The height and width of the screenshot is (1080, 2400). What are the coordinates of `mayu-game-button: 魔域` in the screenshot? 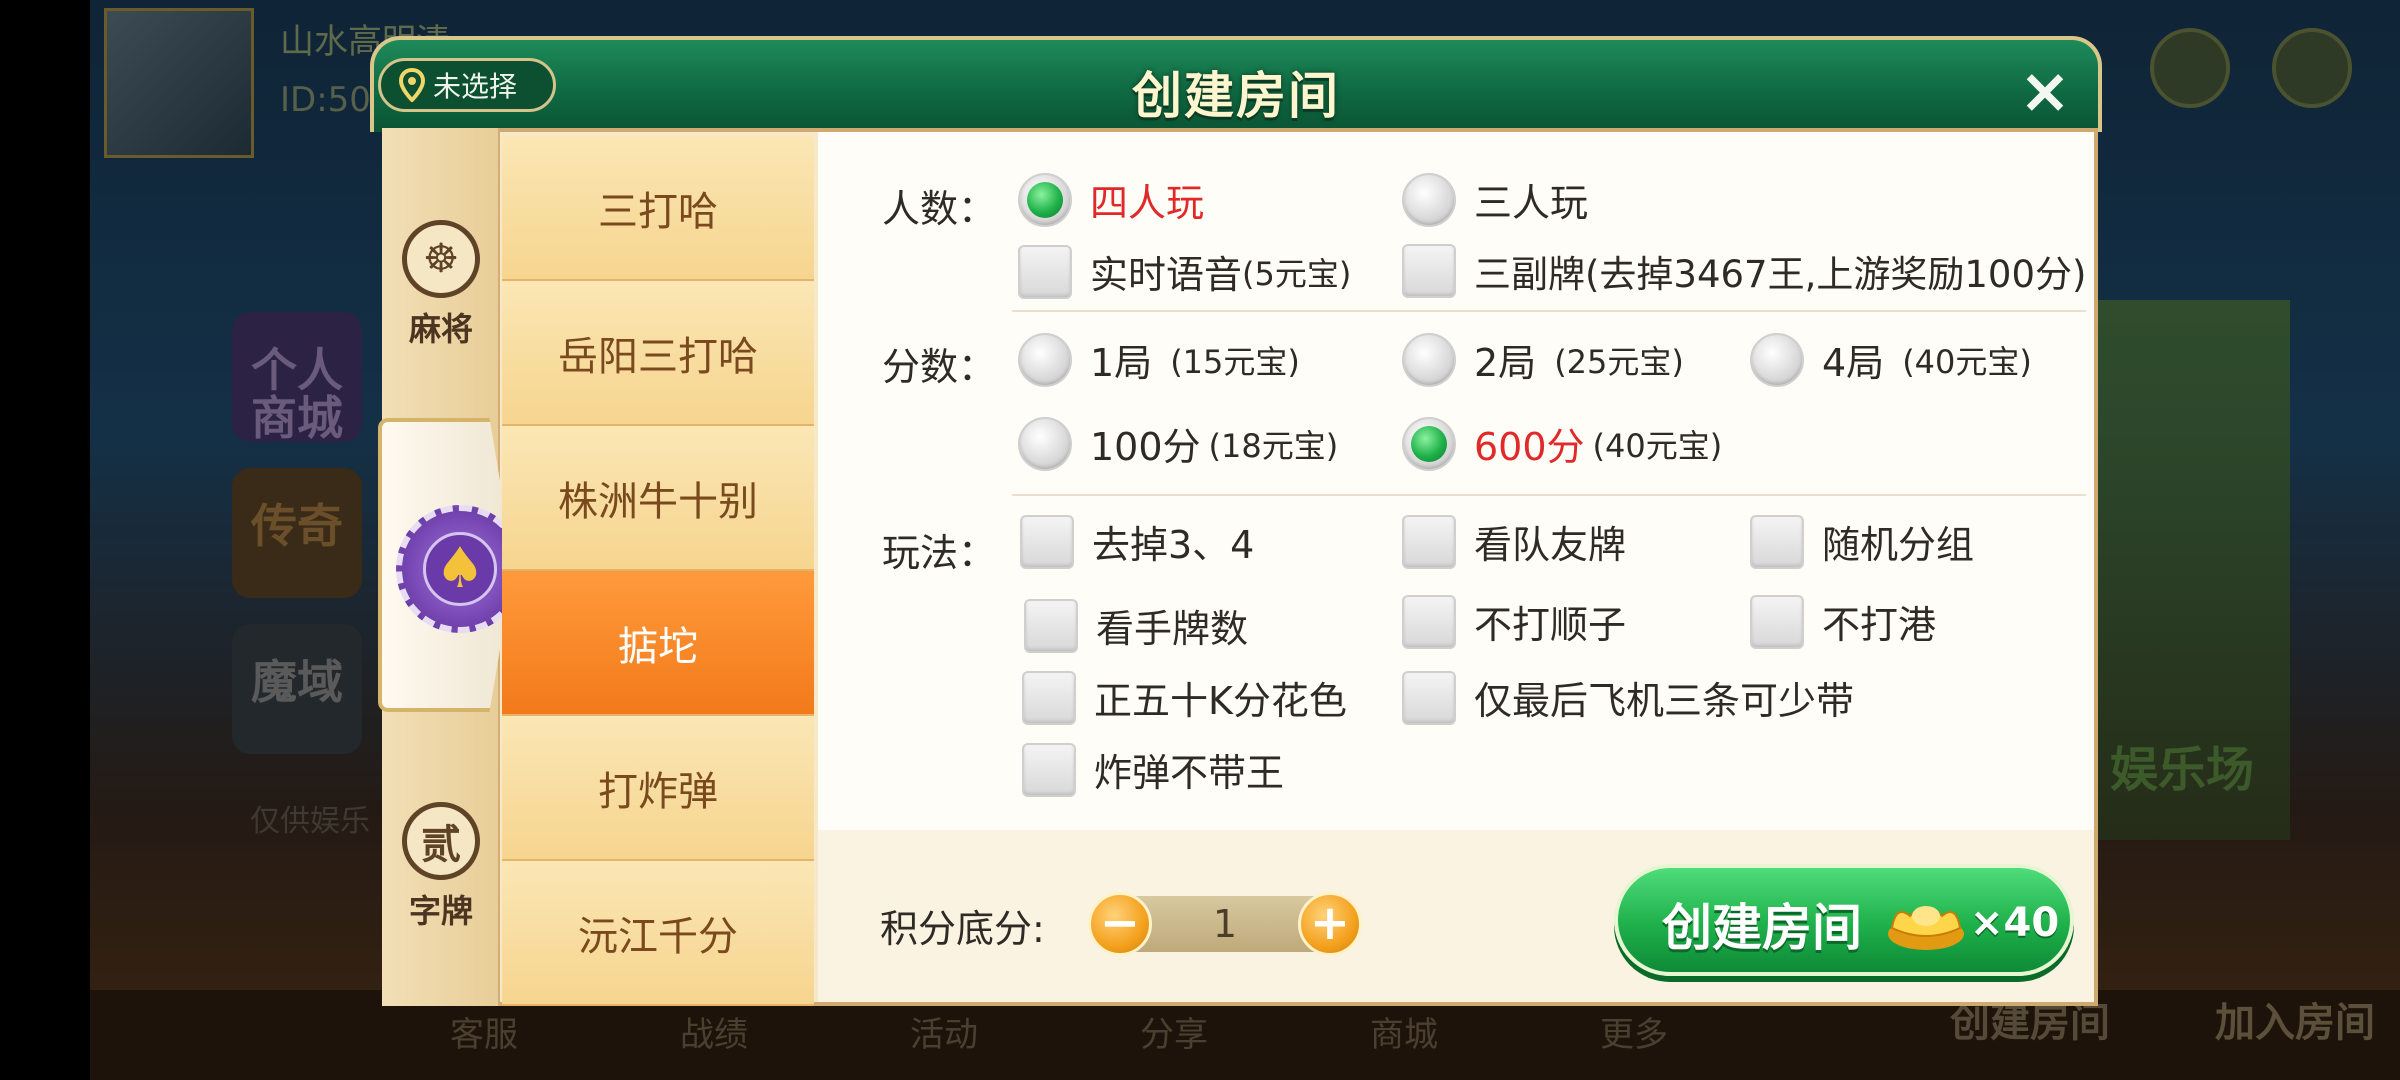 It's located at (297, 689).